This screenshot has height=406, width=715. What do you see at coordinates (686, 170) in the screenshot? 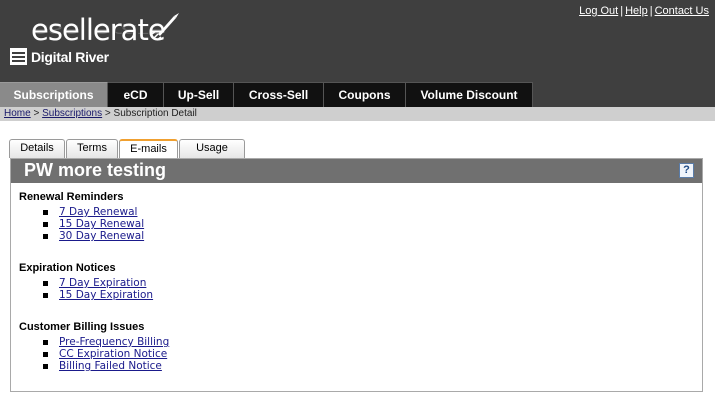
I see `help-icon: ?` at bounding box center [686, 170].